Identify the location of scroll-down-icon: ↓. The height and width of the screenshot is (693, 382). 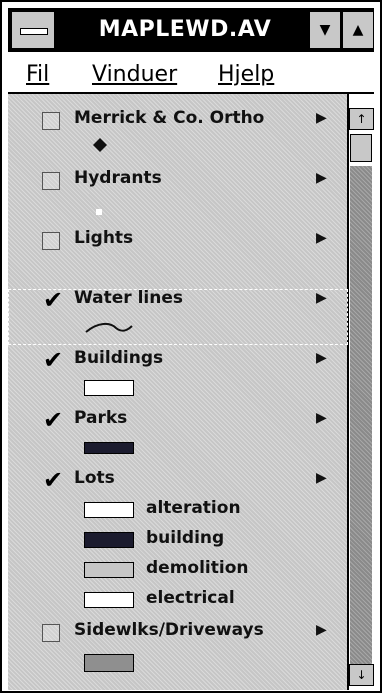
(361, 675).